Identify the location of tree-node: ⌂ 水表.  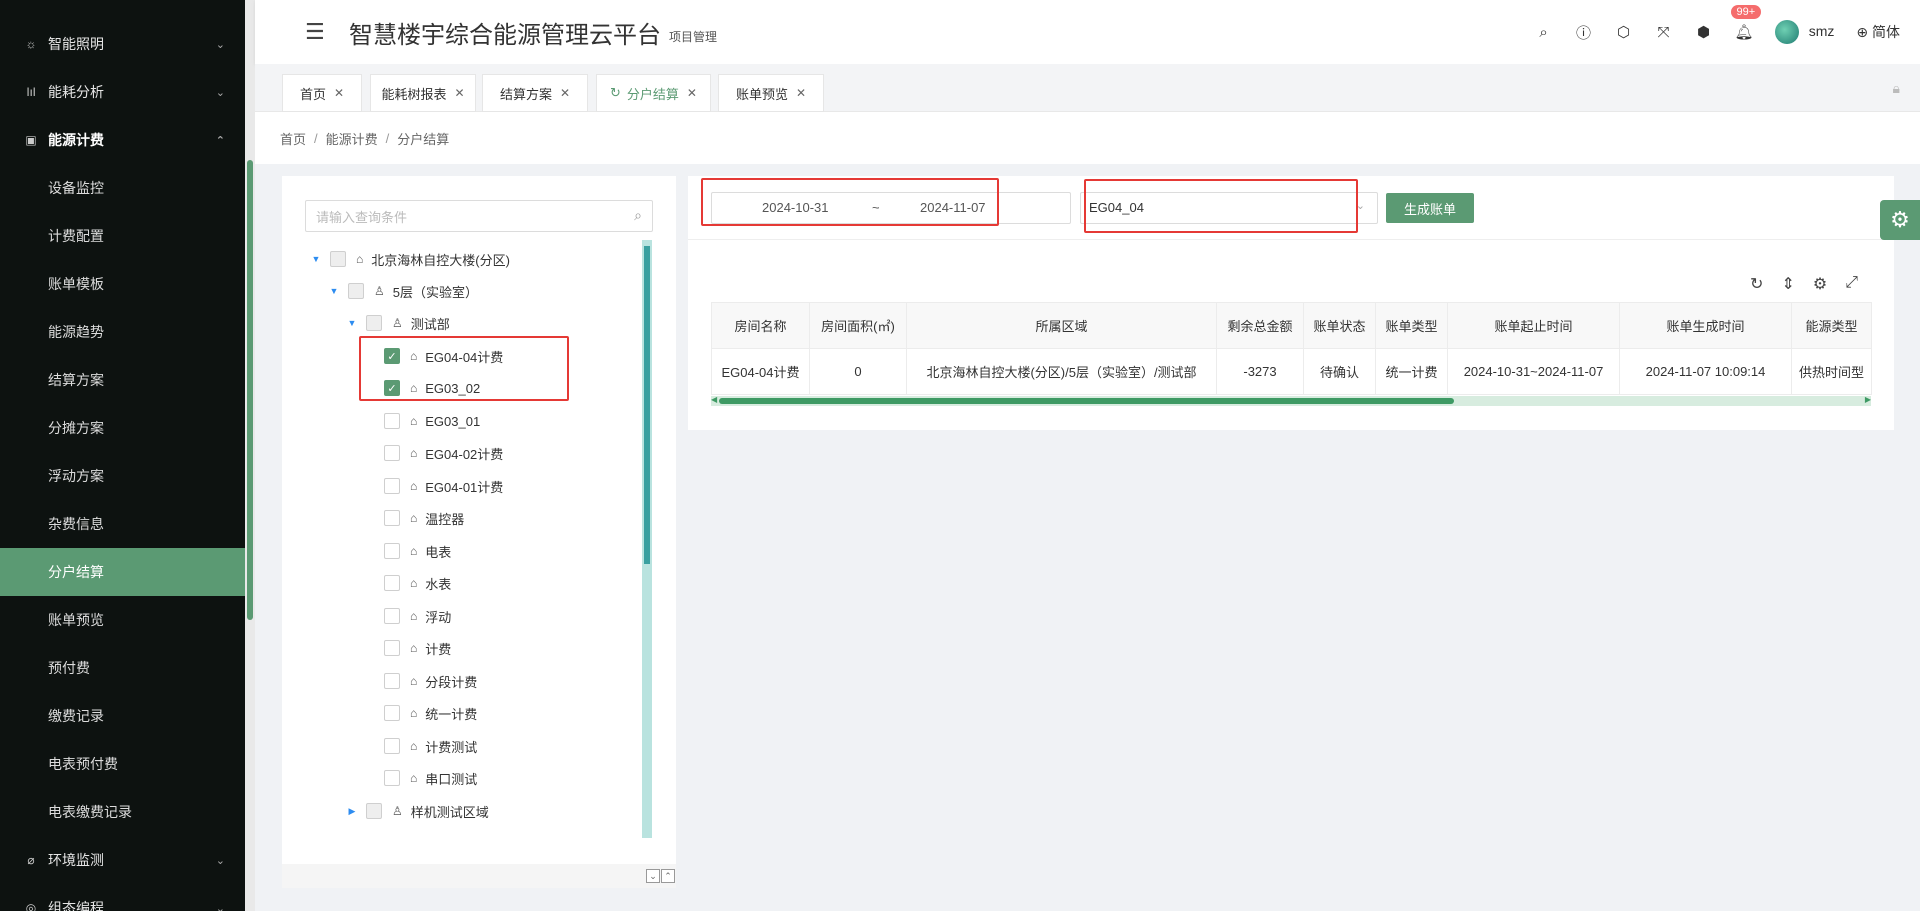
(417, 583).